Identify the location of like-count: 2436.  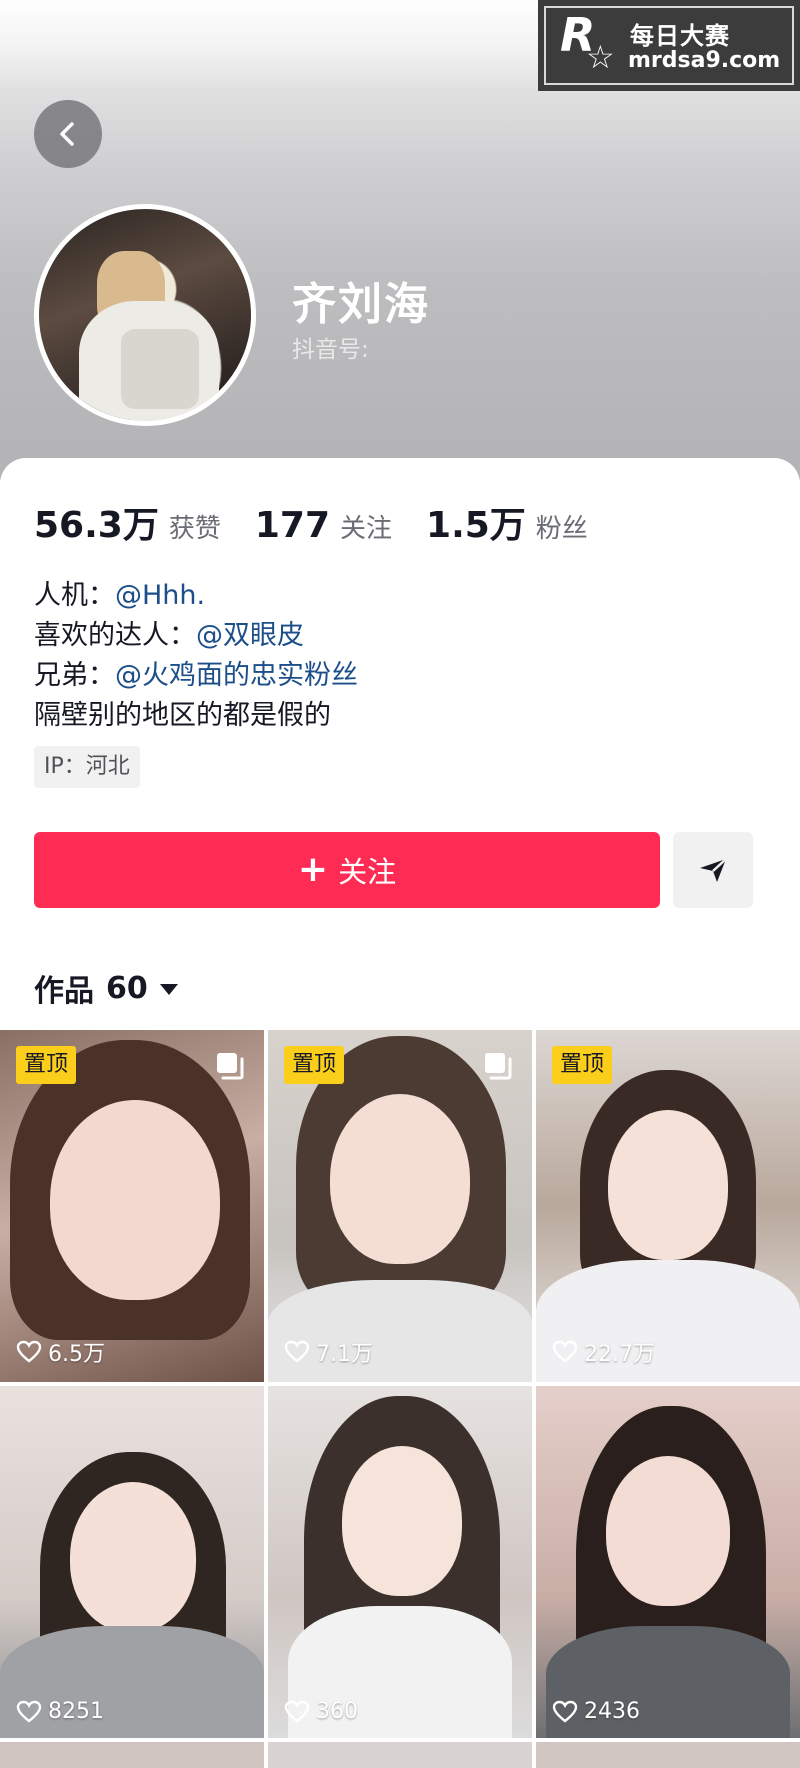
(596, 1711).